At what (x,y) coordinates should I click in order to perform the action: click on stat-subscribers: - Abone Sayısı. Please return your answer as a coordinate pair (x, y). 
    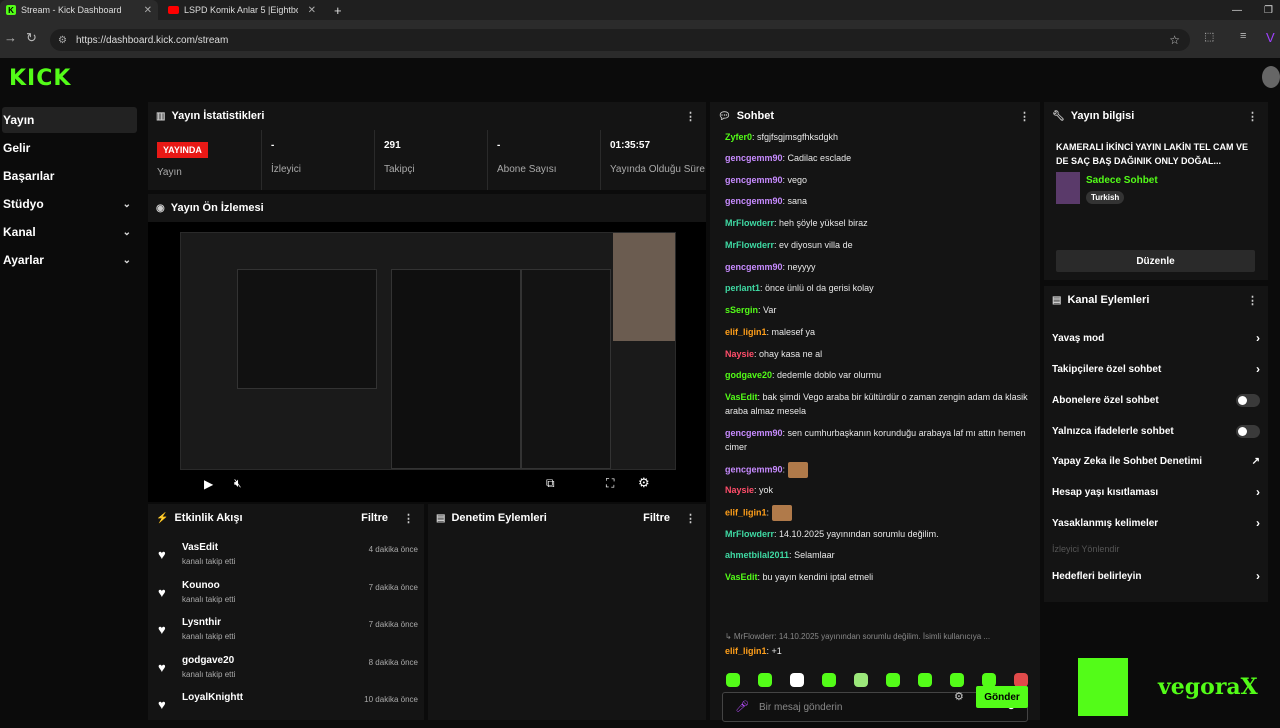
    Looking at the image, I should click on (543, 160).